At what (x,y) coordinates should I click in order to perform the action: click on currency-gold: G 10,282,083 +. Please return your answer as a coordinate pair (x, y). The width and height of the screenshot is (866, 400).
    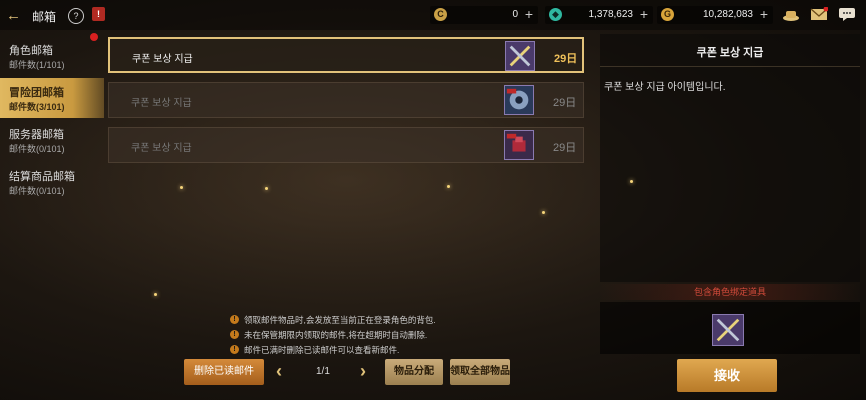
    Looking at the image, I should click on (715, 15).